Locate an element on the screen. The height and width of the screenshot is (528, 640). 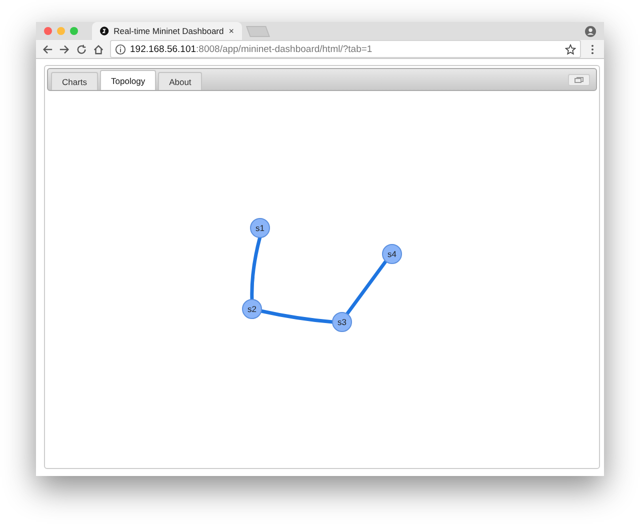
tab-close-button: × is located at coordinates (231, 31).